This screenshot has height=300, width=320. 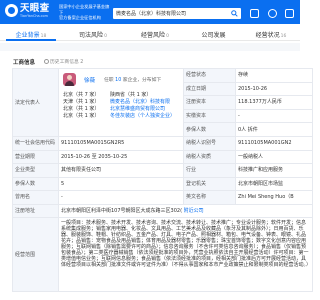 What do you see at coordinates (35, 210) in the screenshot?
I see `address-label: 注册地址` at bounding box center [35, 210].